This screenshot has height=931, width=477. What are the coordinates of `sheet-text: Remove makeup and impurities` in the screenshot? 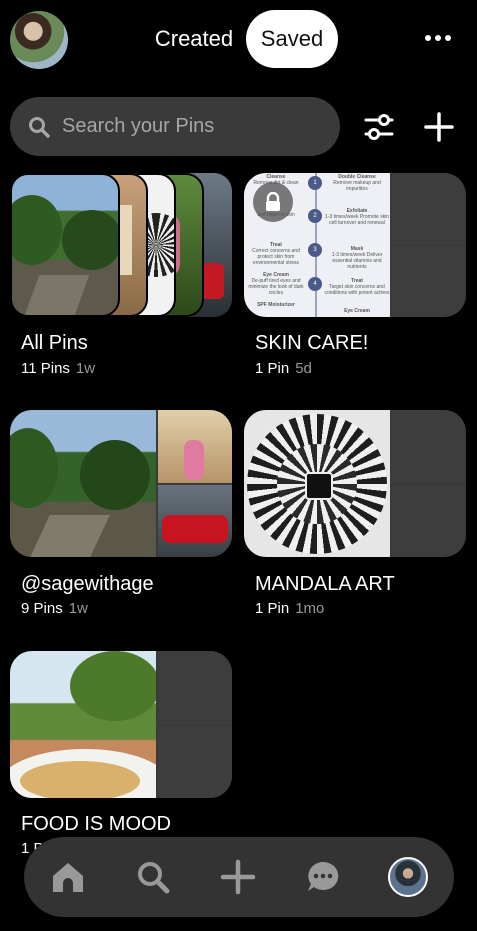 It's located at (357, 186).